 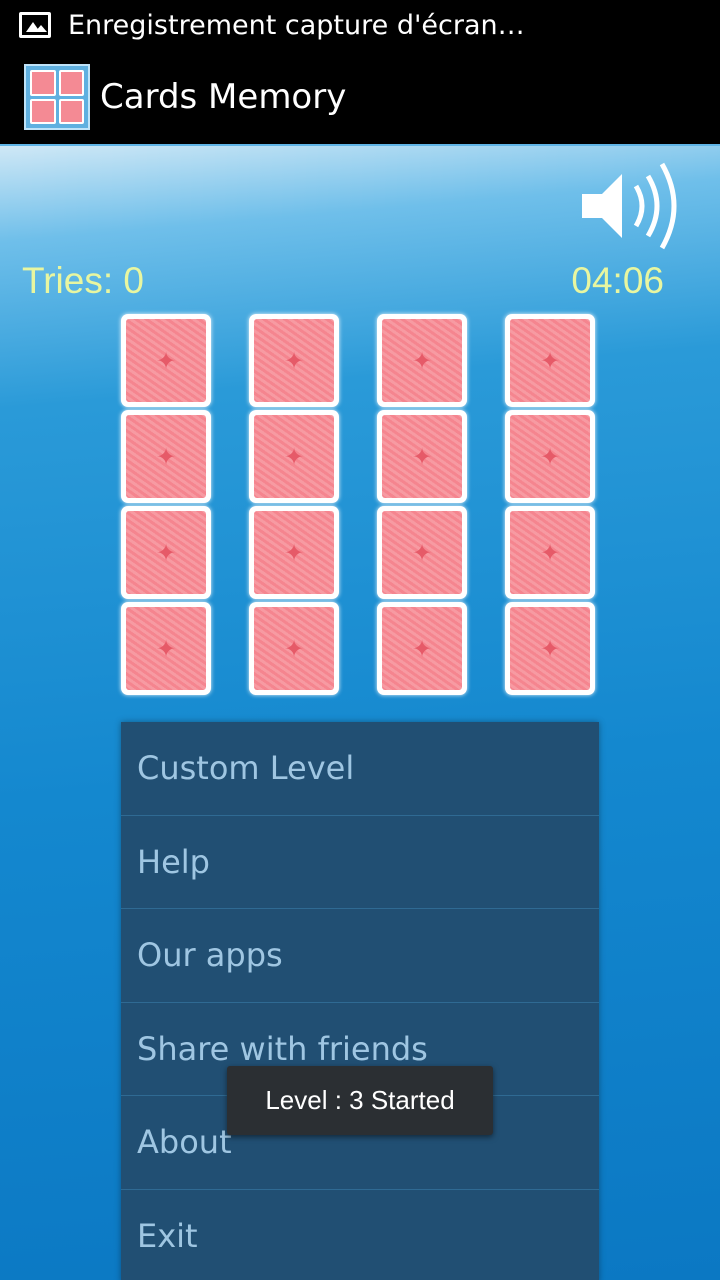 What do you see at coordinates (360, 1100) in the screenshot?
I see `toast-message: Level : 3 Started` at bounding box center [360, 1100].